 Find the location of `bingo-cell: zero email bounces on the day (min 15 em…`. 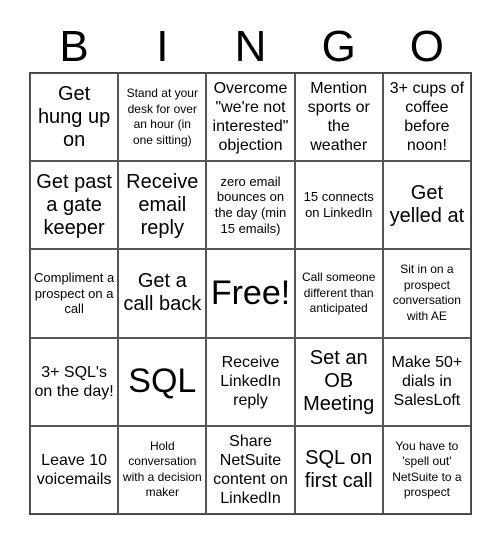

bingo-cell: zero email bounces on the day (min 15 em… is located at coordinates (250, 205).